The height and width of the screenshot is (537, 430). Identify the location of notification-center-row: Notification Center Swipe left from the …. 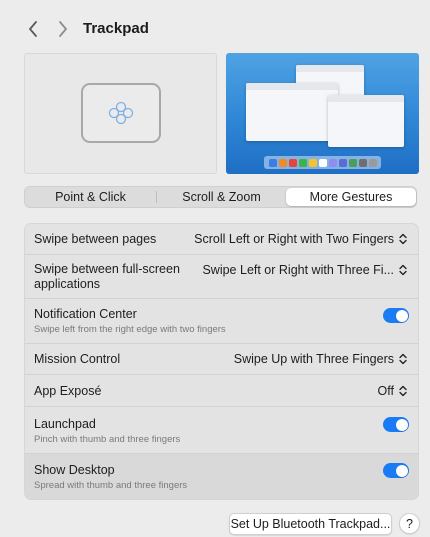
(221, 321).